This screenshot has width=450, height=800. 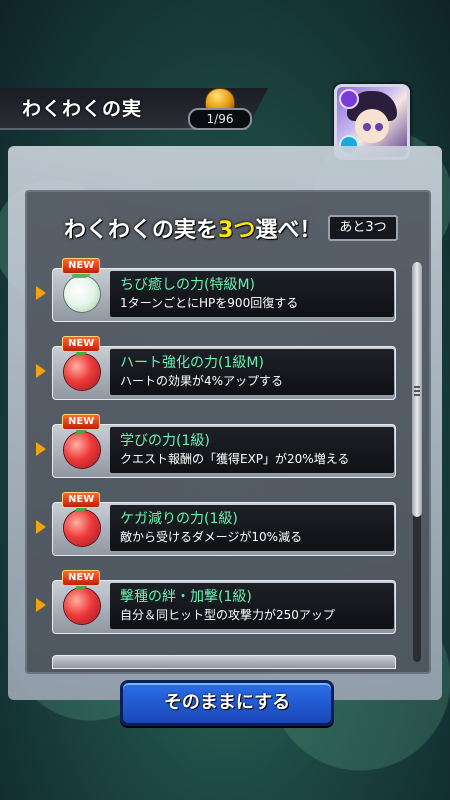 What do you see at coordinates (165, 441) in the screenshot?
I see `item-name: 学びの力(1級)` at bounding box center [165, 441].